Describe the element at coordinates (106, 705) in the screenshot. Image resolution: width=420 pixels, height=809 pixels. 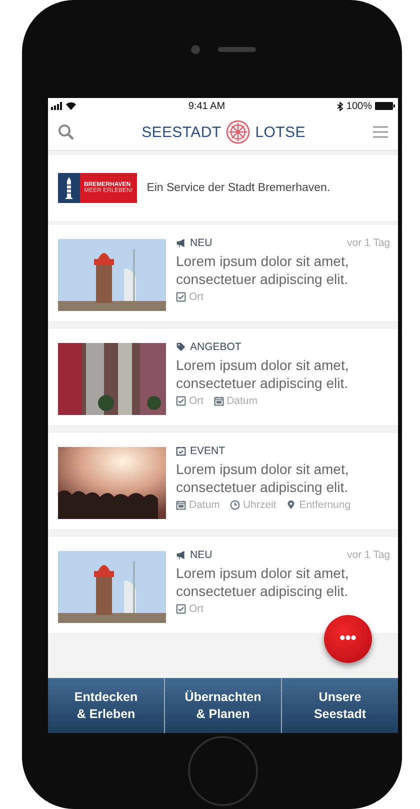
I see `nav-tab: Entdecken & Erleben` at that location.